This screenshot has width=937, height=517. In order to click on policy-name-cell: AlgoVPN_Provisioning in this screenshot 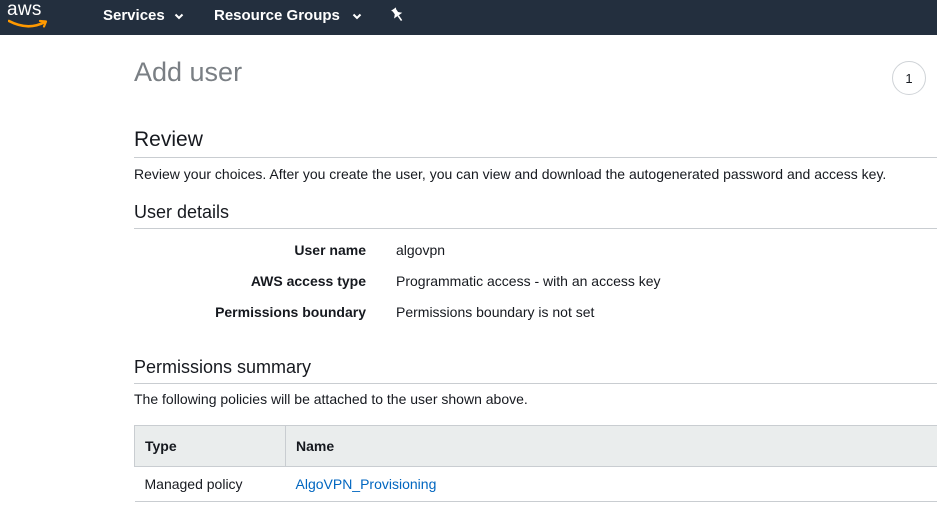, I will do `click(611, 484)`.